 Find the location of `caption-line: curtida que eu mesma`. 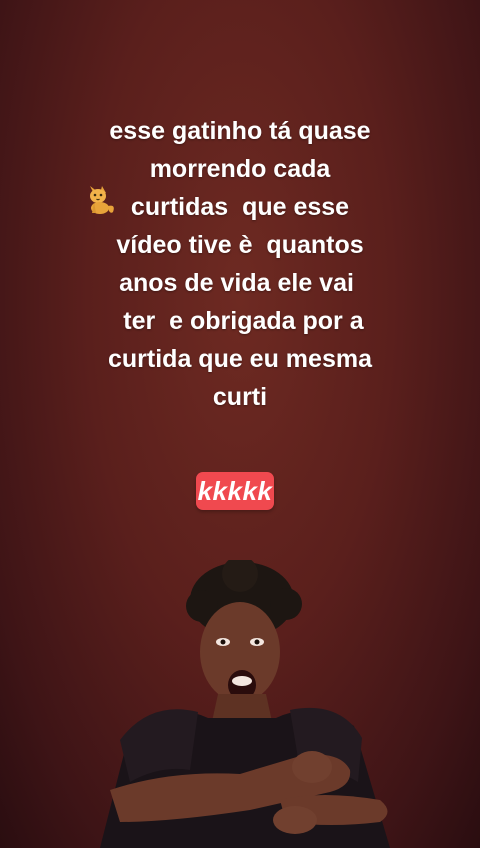

caption-line: curtida que eu mesma is located at coordinates (240, 359).